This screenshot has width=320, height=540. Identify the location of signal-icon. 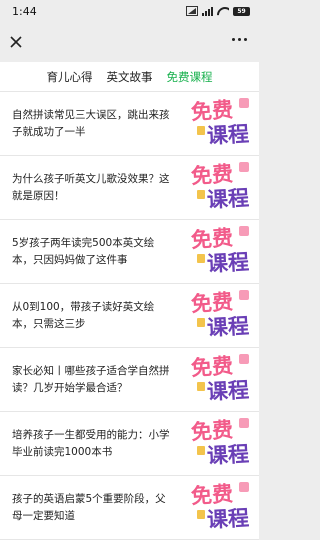
(207, 11).